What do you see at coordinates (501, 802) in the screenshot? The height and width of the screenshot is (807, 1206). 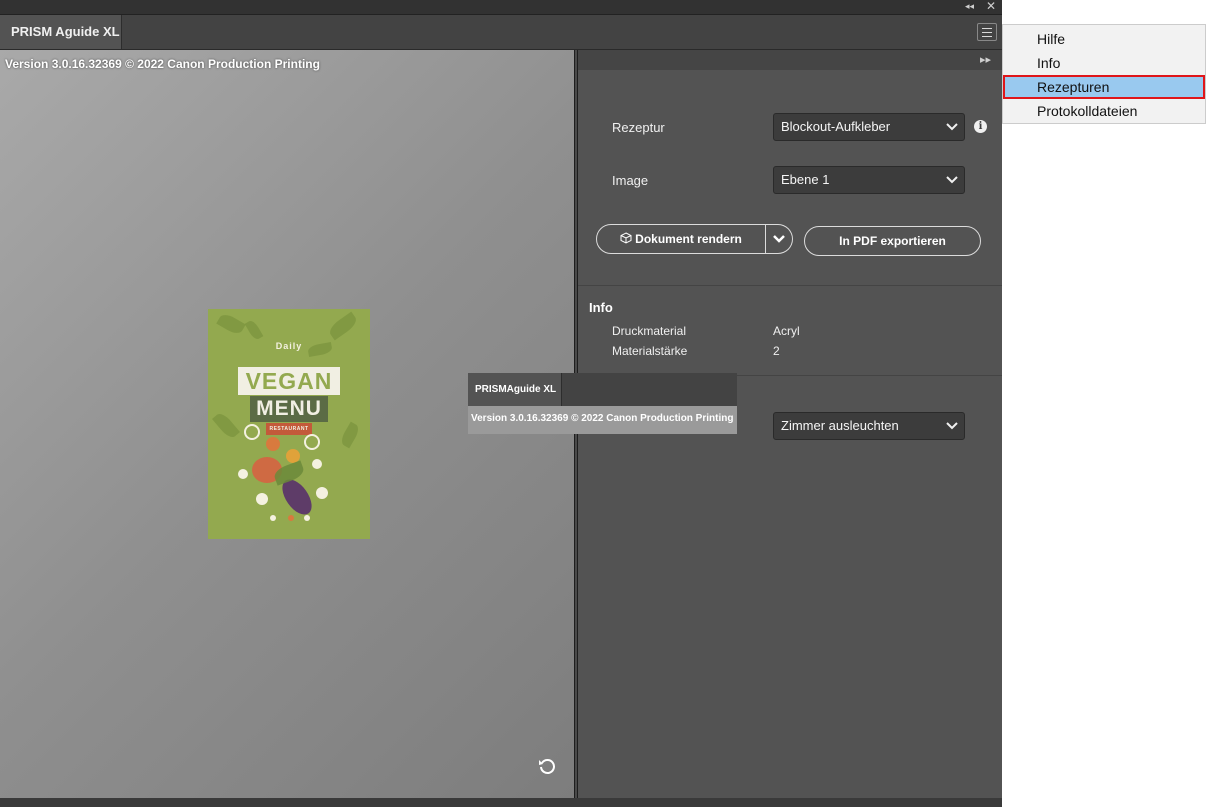 I see `panel-bottom-bar` at bounding box center [501, 802].